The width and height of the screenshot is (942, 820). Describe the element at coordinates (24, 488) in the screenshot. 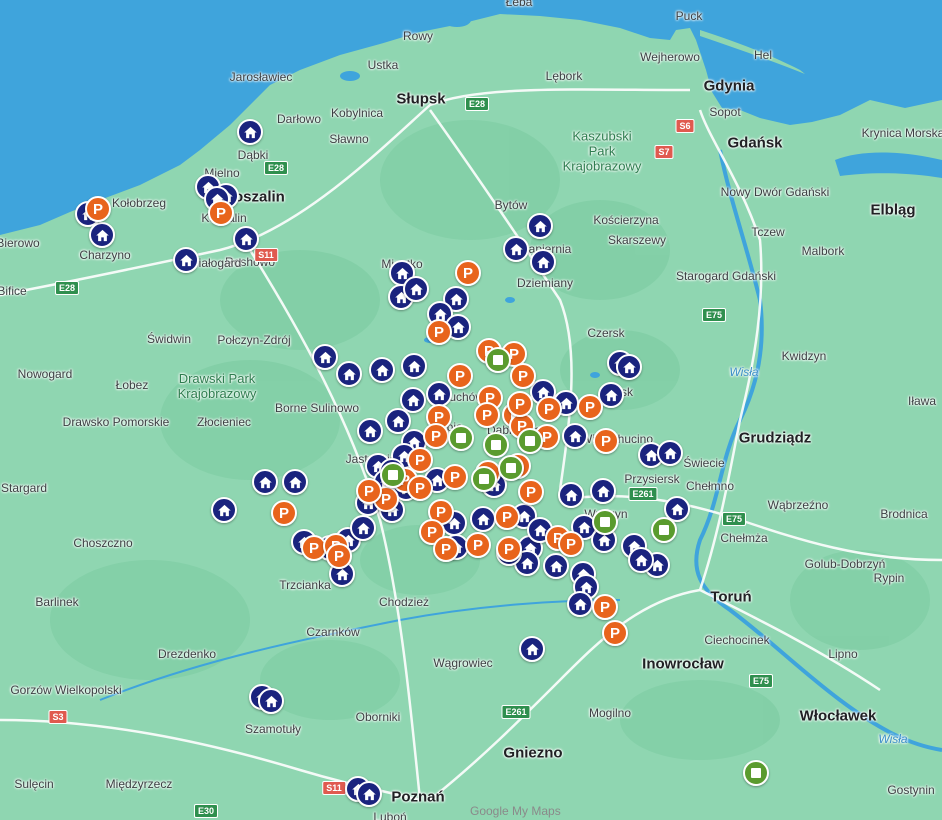

I see `town-label: Stargard` at that location.